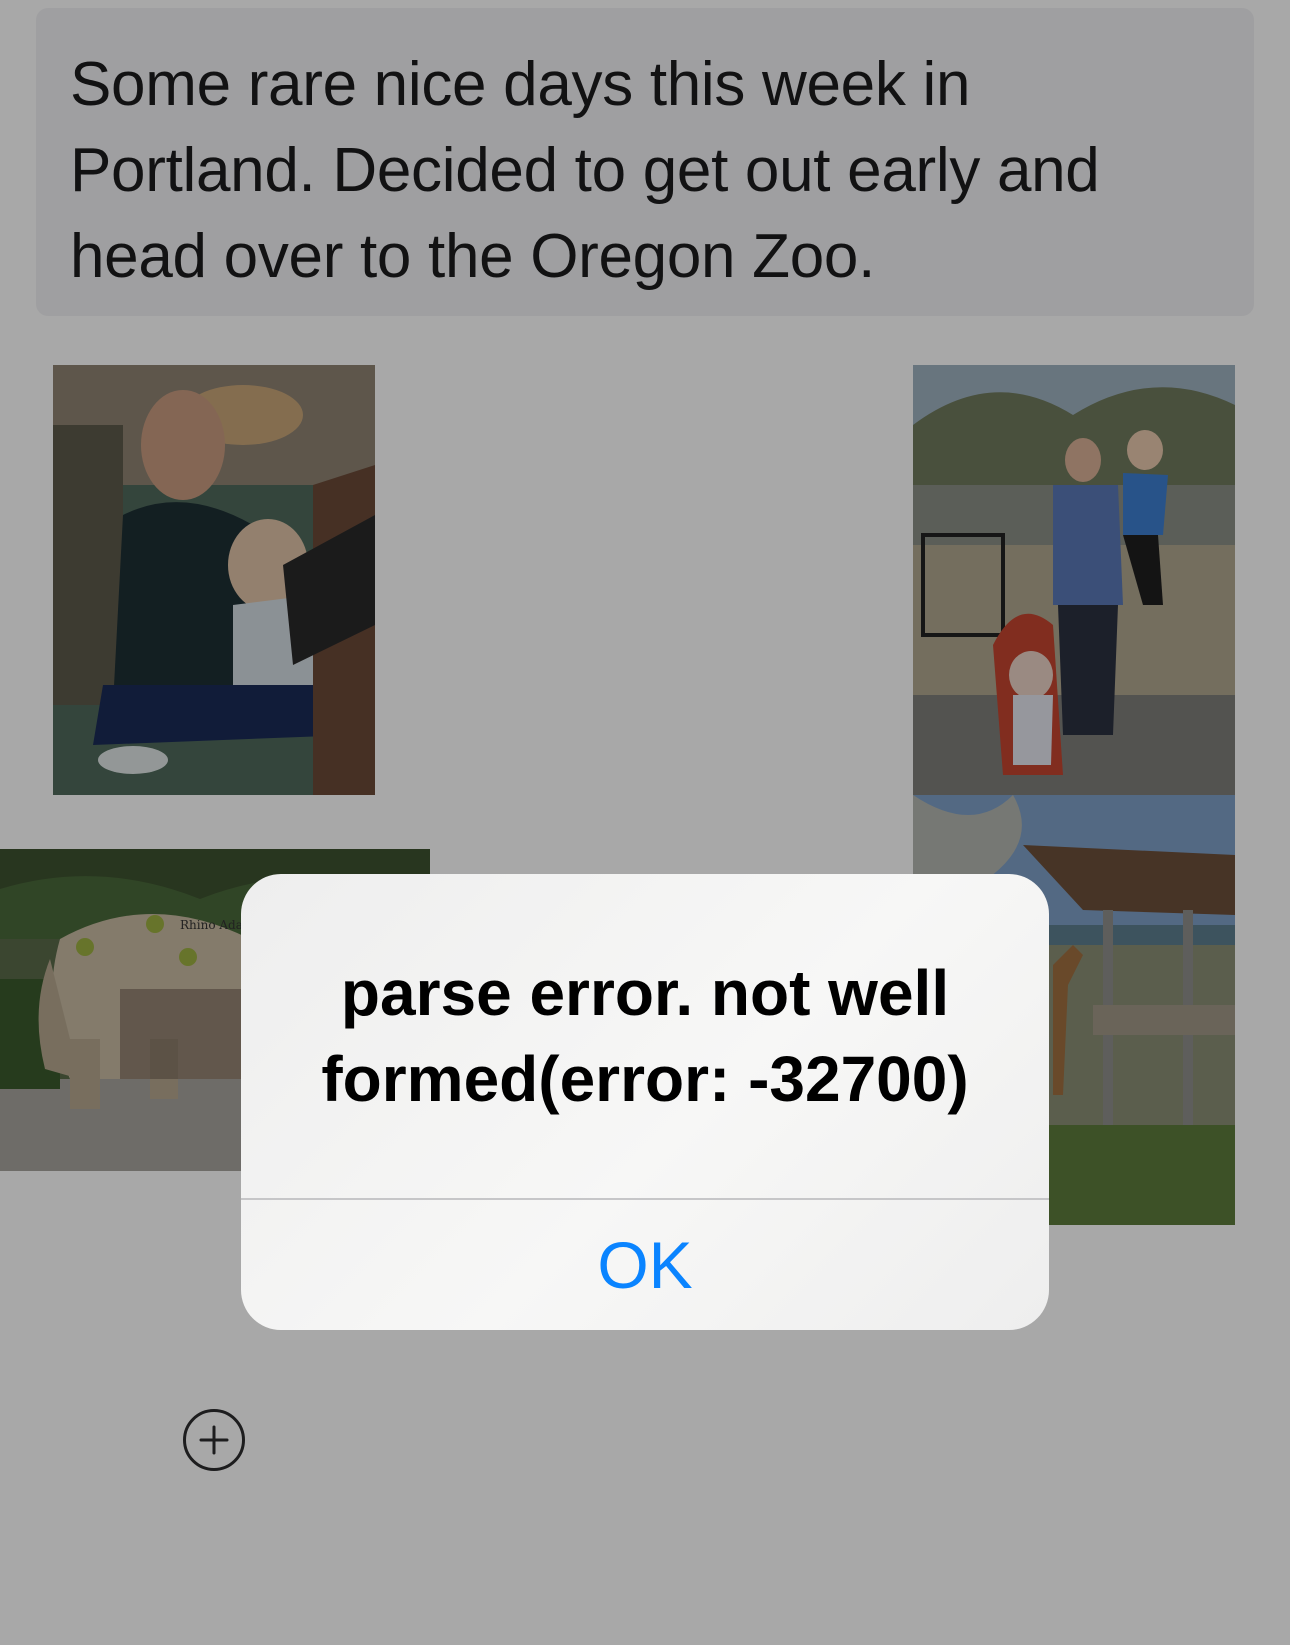 The image size is (1290, 1645). What do you see at coordinates (645, 1265) in the screenshot?
I see `ok-button: OK` at bounding box center [645, 1265].